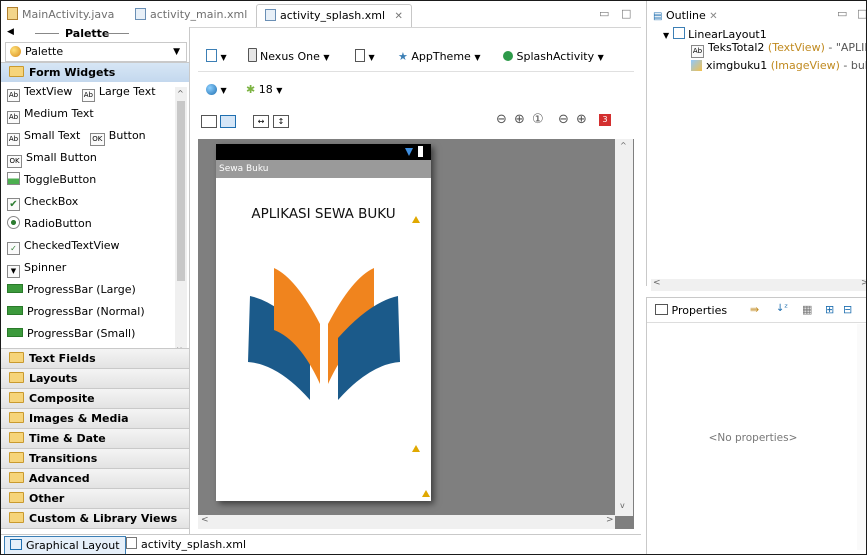 The image size is (867, 555). I want to click on layout-horizontal-icon, so click(209, 121).